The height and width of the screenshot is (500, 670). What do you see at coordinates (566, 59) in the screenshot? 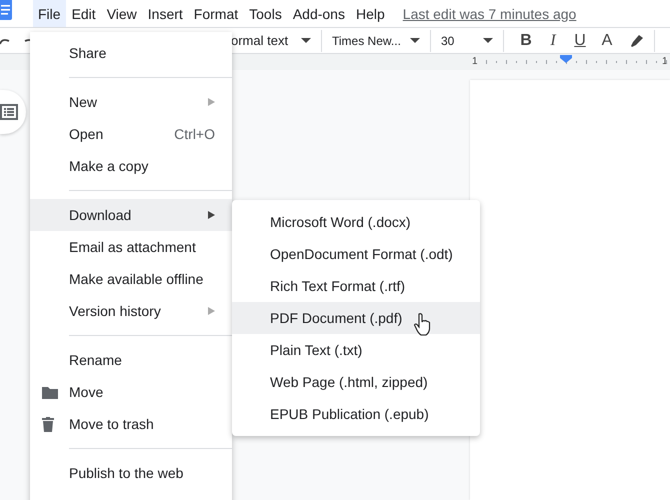
I see `indent-marker-icon` at bounding box center [566, 59].